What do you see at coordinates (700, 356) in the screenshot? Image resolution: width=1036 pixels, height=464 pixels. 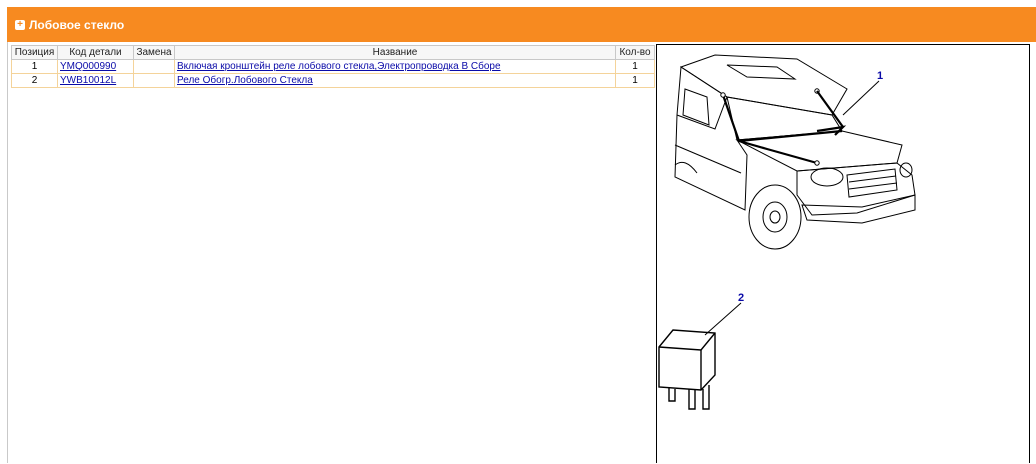 I see `relay-illustration` at bounding box center [700, 356].